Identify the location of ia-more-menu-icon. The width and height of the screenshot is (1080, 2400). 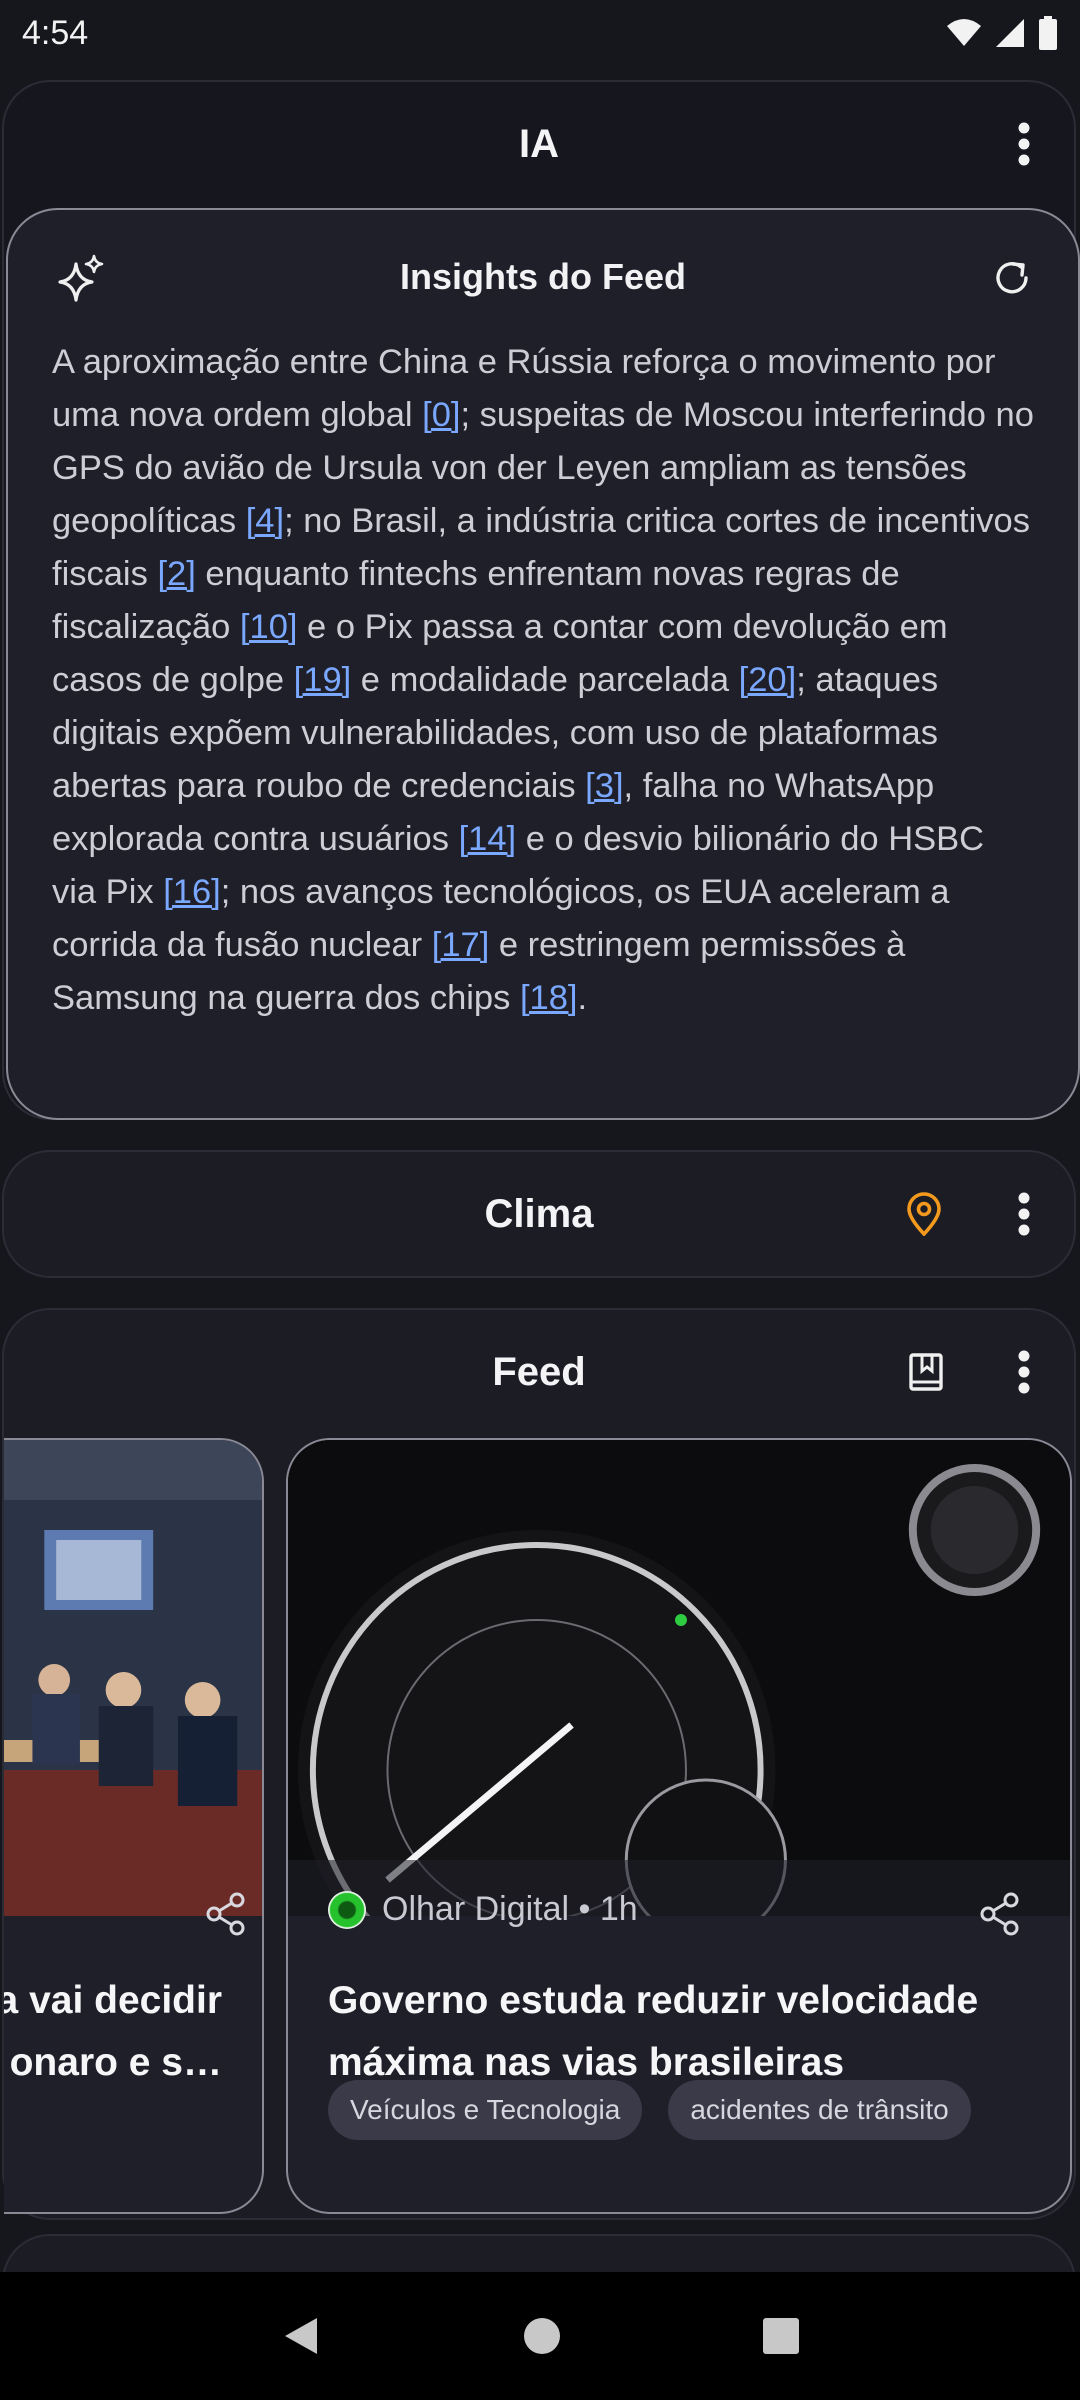
(1024, 144).